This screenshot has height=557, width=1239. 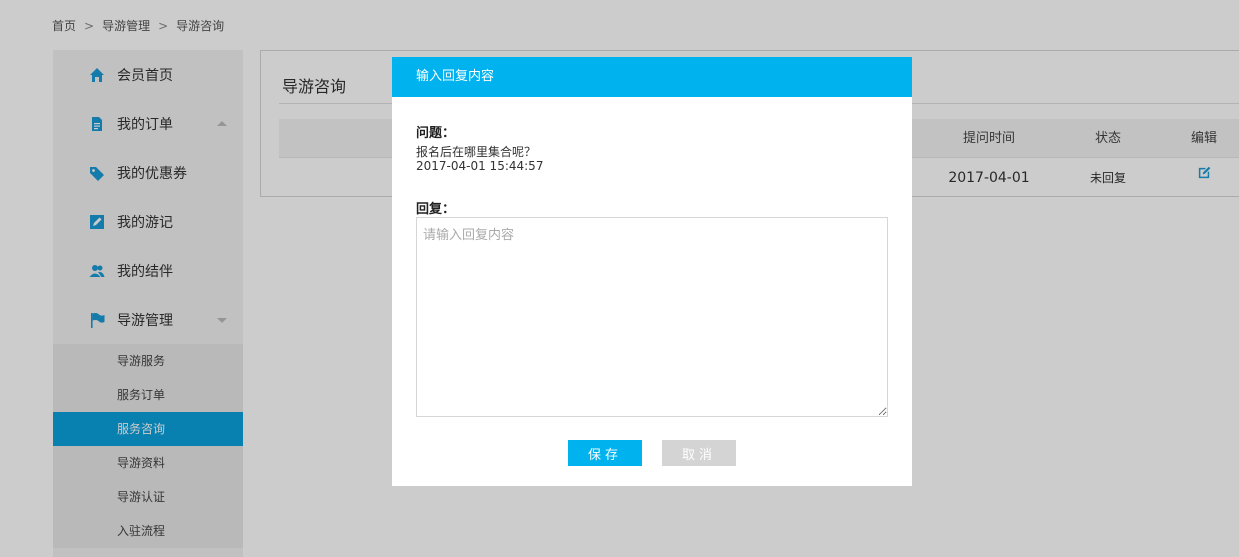 I want to click on question-text: 报名后在哪里集合呢？, so click(x=476, y=152).